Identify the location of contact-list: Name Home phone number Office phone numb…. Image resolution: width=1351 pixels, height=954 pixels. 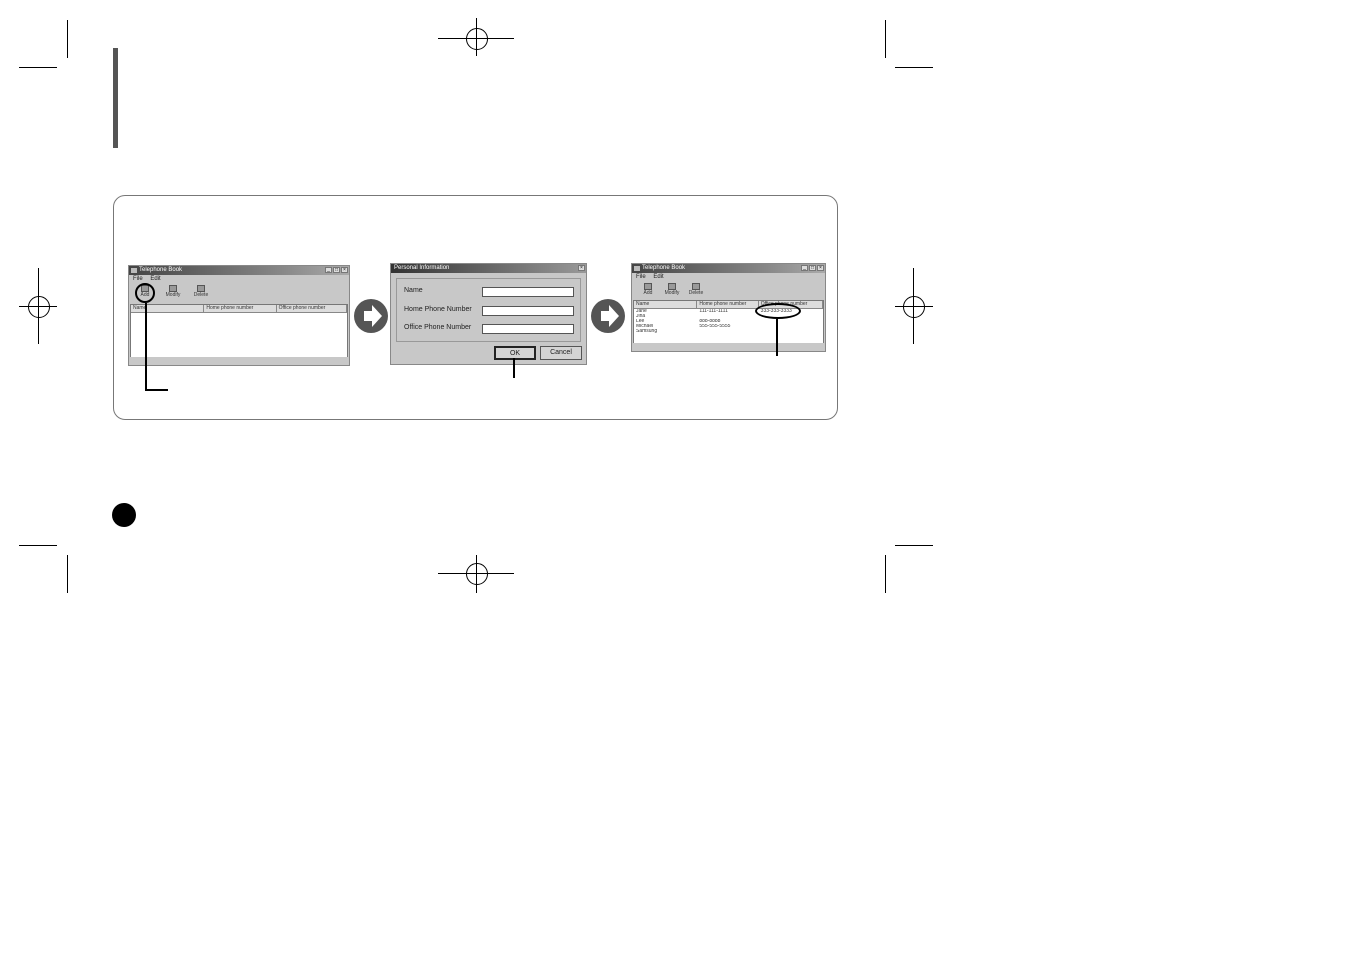
(239, 331).